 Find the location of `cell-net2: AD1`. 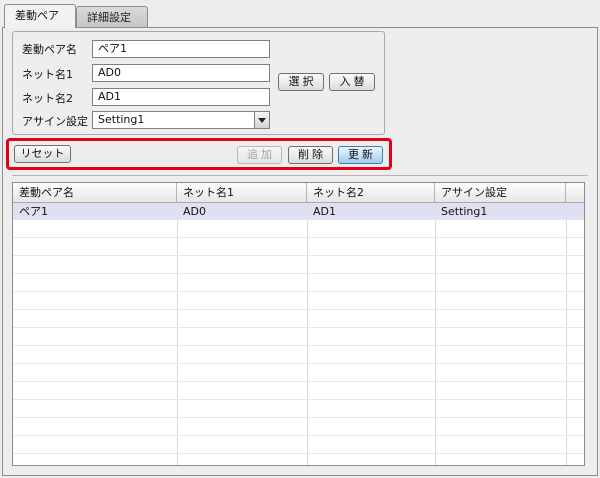

cell-net2: AD1 is located at coordinates (324, 211).